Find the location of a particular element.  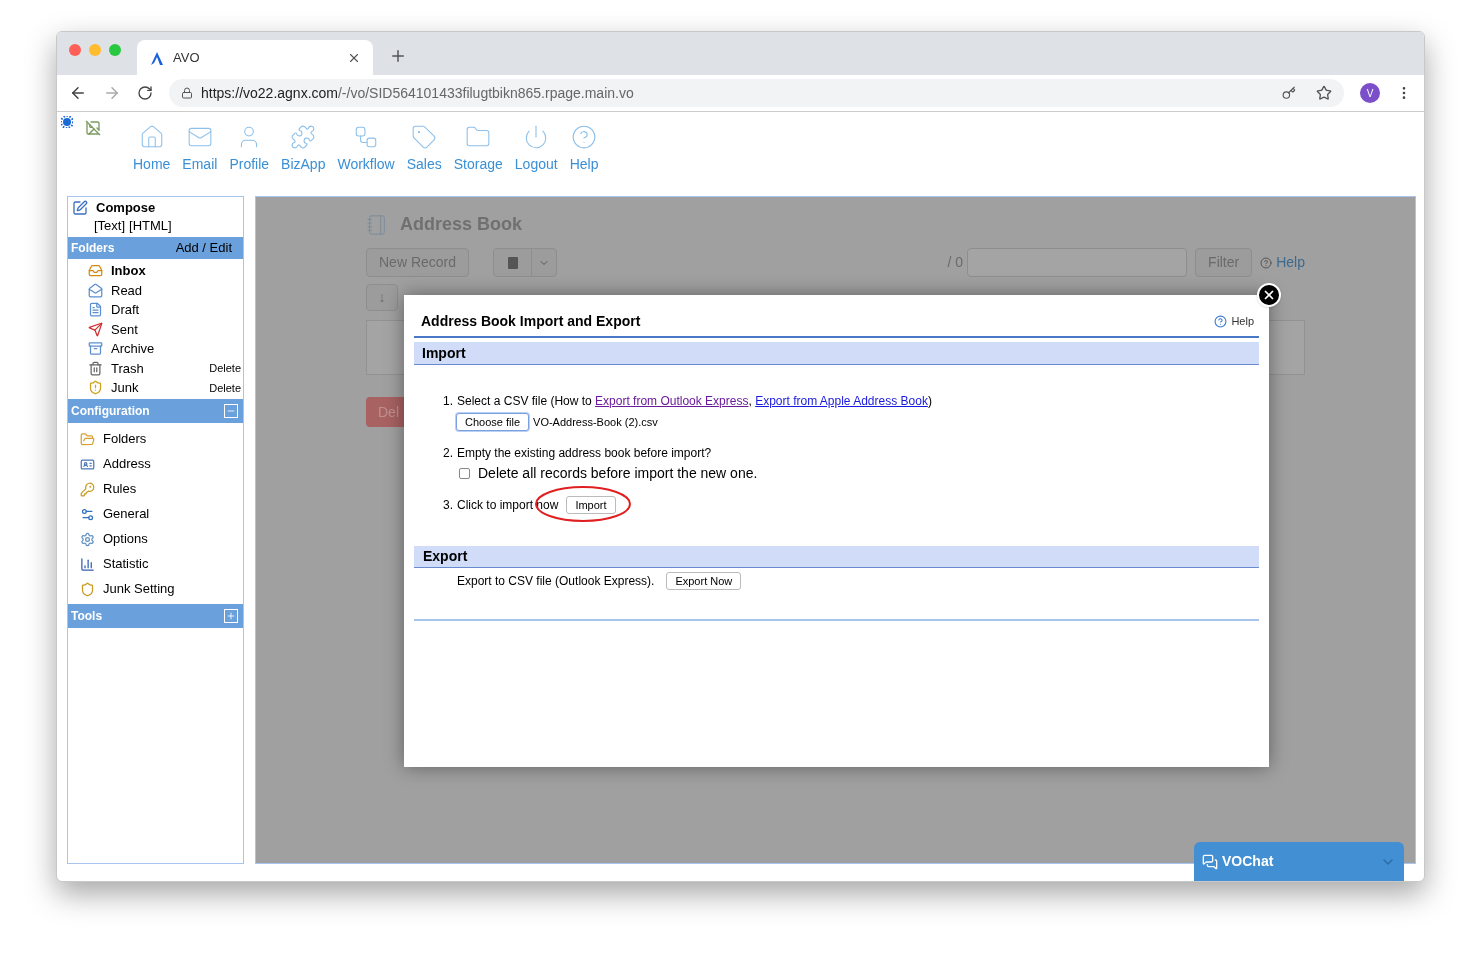

choose-file-button: Choose file is located at coordinates (493, 422).